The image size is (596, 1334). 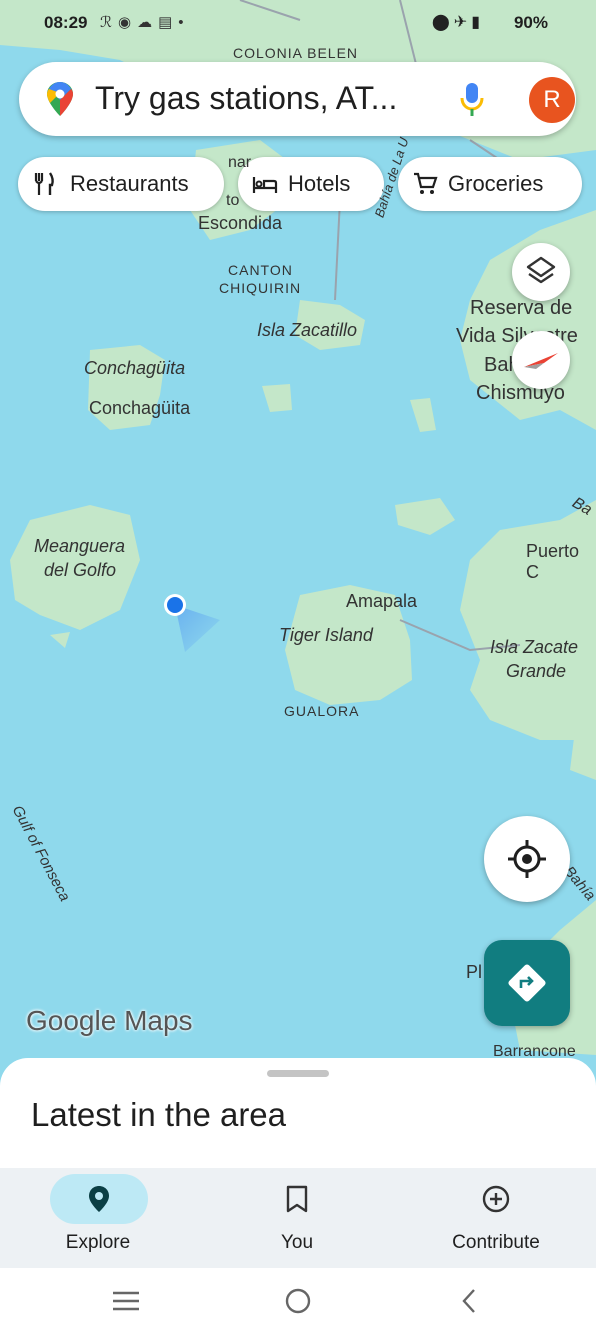 I want to click on directions-button, so click(x=527, y=983).